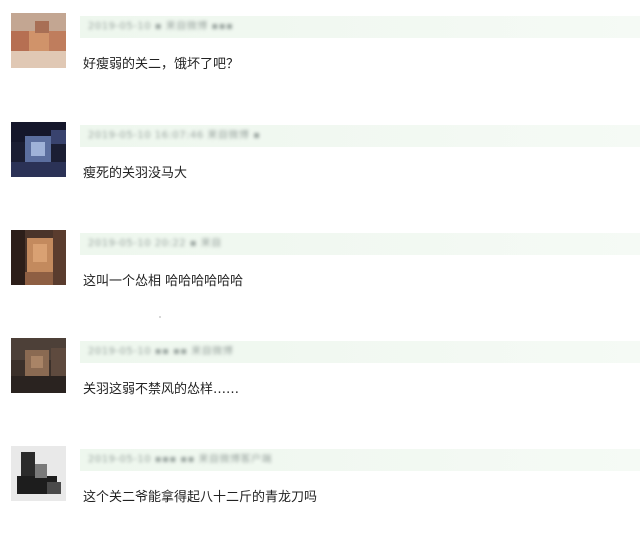 Image resolution: width=640 pixels, height=545 pixels. Describe the element at coordinates (155, 243) in the screenshot. I see `comment-meta: 2019-05-10 20:22 ▪ 来自` at that location.